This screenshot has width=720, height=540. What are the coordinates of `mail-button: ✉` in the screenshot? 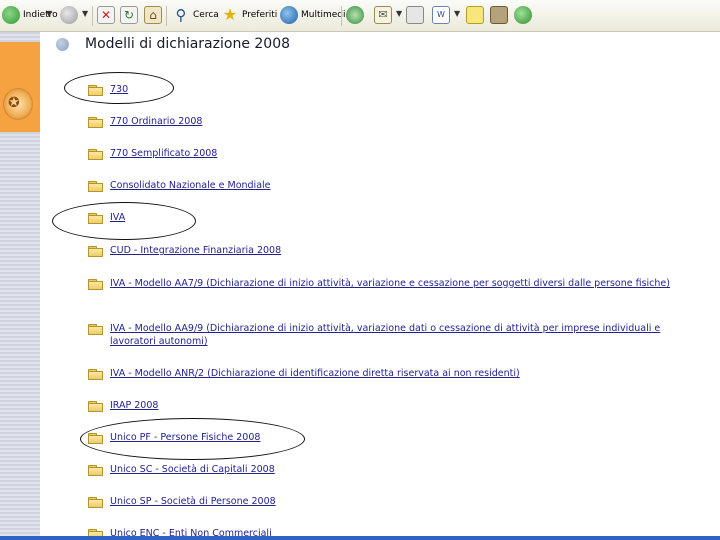 It's located at (383, 15).